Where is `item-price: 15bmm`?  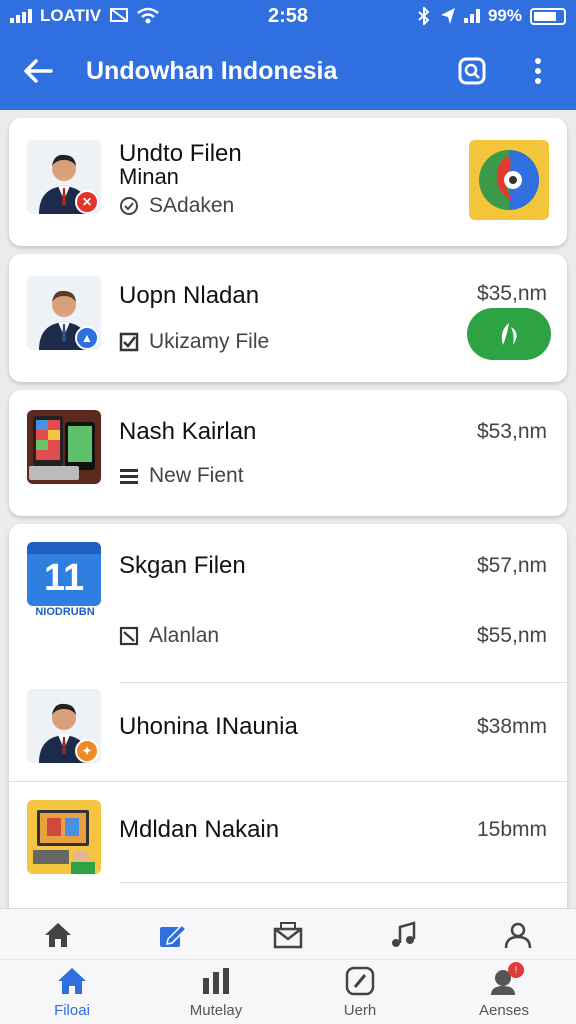
item-price: 15bmm is located at coordinates (511, 829).